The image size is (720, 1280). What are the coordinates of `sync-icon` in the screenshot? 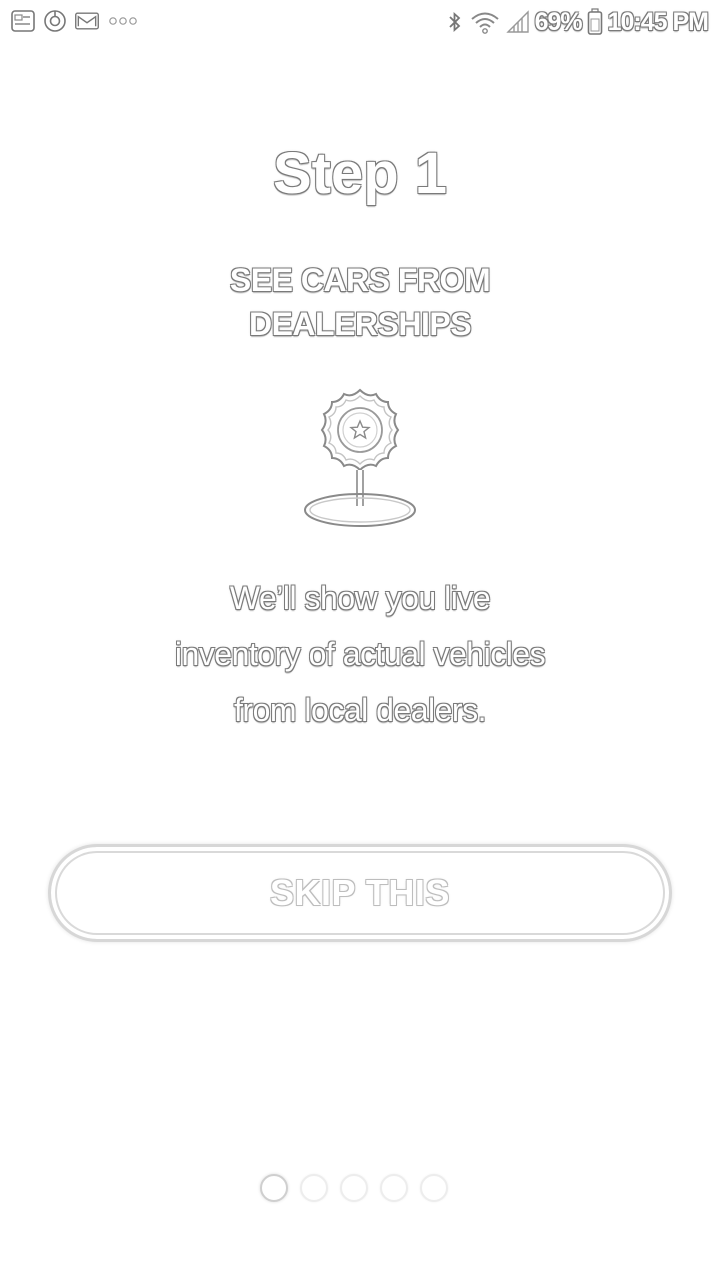 It's located at (55, 21).